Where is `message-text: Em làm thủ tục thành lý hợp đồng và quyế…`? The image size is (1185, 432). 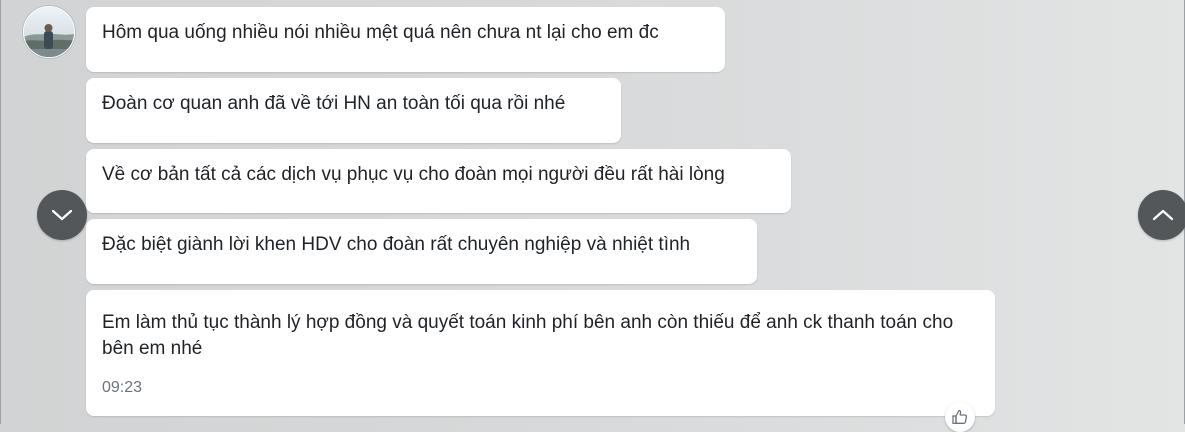 message-text: Em làm thủ tục thành lý hợp đồng và quyế… is located at coordinates (528, 335).